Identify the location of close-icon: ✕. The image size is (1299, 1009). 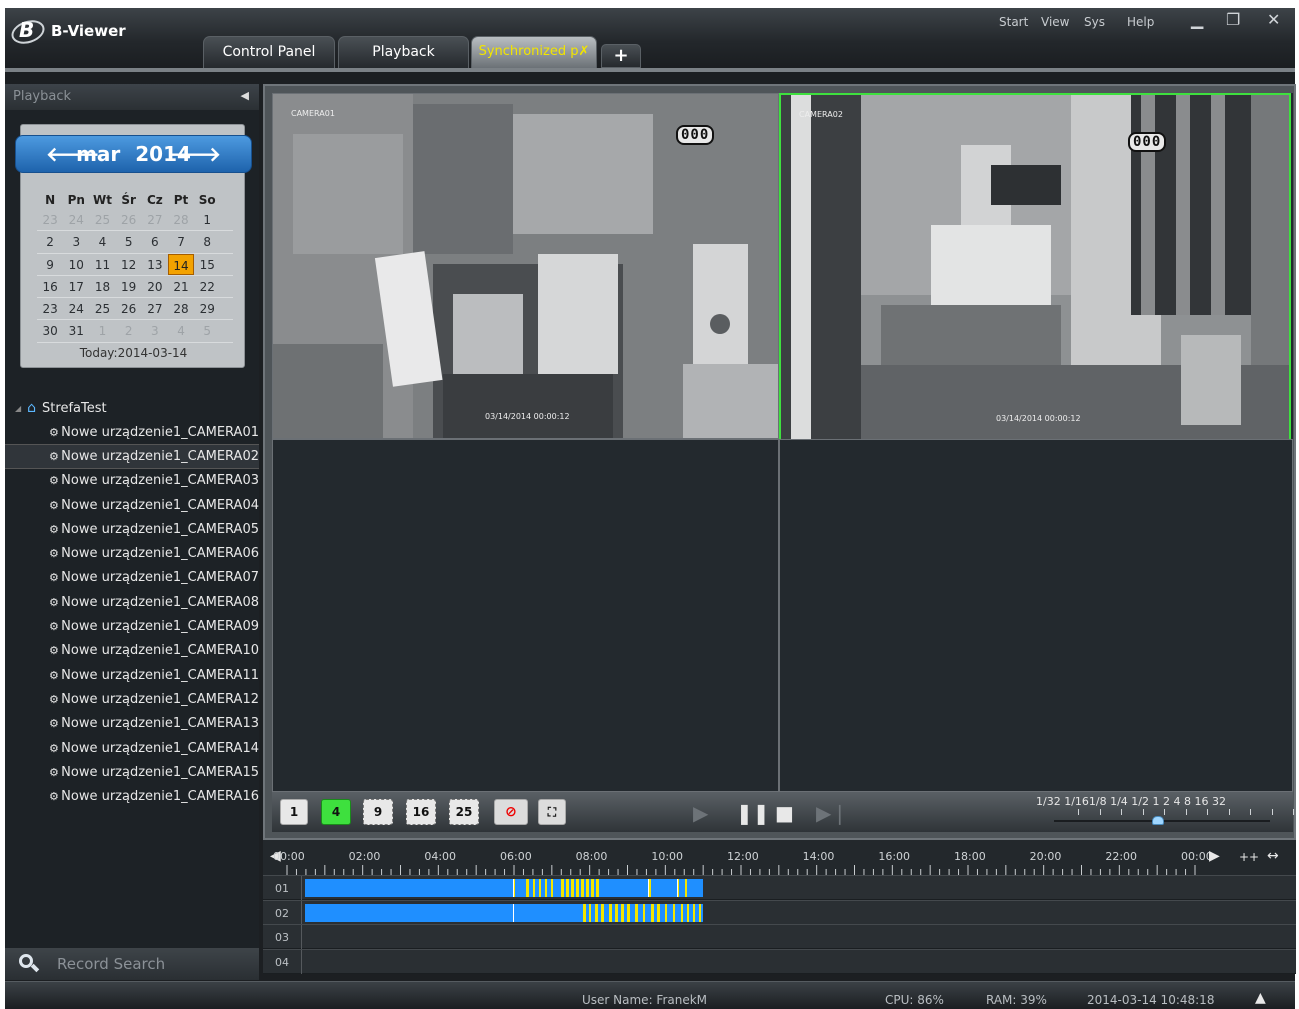
(1273, 19).